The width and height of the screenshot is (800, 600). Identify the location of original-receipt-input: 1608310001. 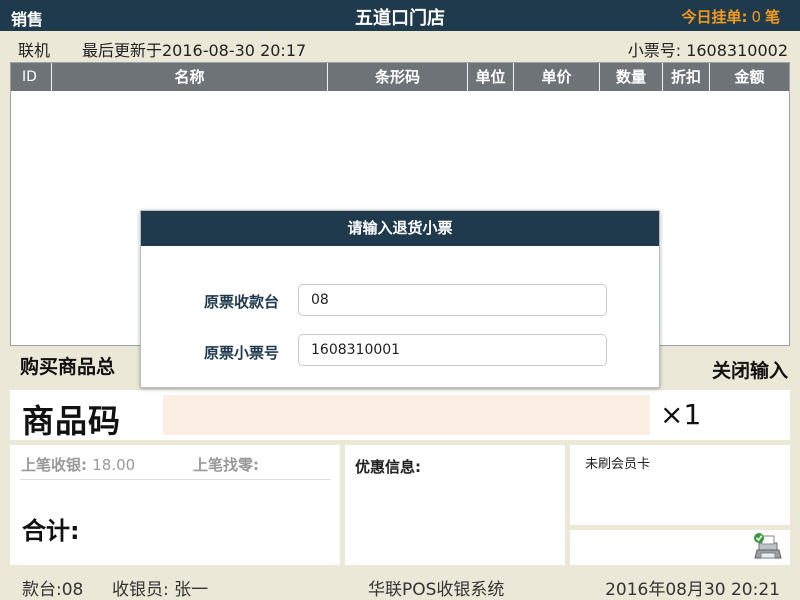
(452, 350).